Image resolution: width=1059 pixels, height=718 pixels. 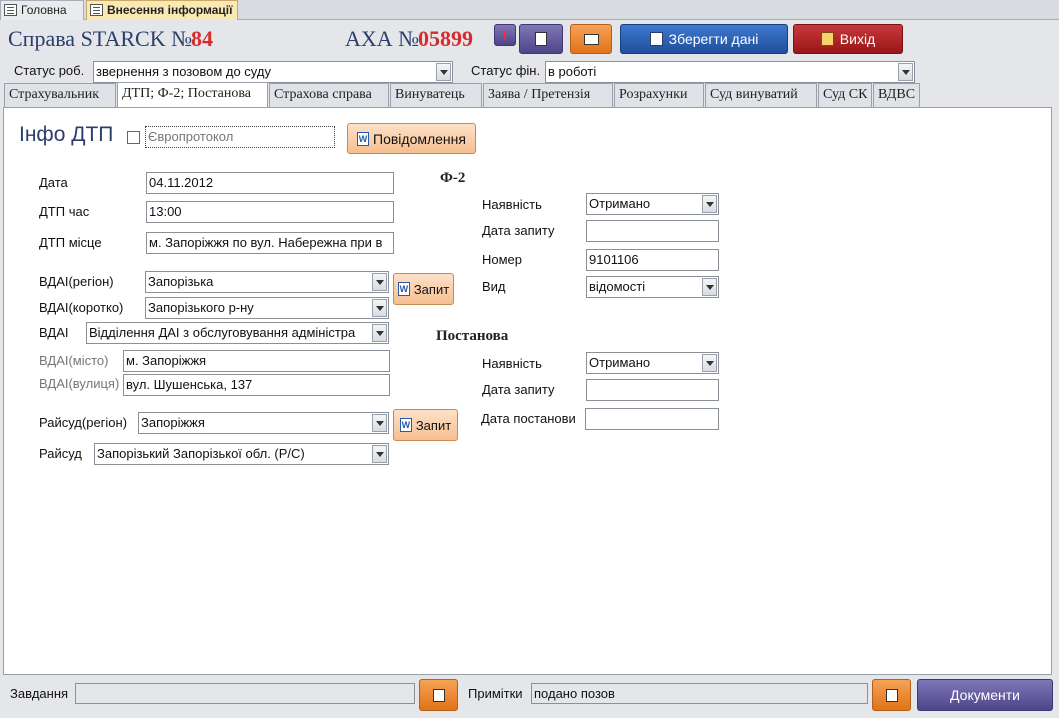 I want to click on europrotocol-label: Європротокол, so click(x=240, y=137).